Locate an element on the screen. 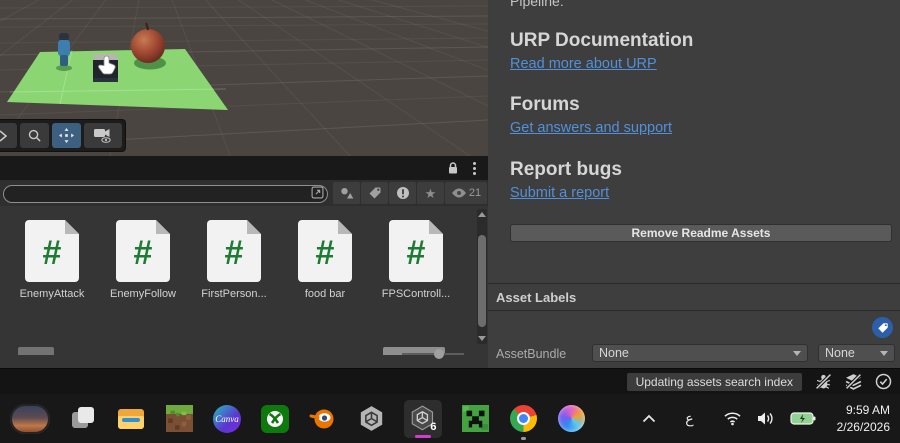 The width and height of the screenshot is (900, 443). asset-item: # EnemyFollow is located at coordinates (143, 260).